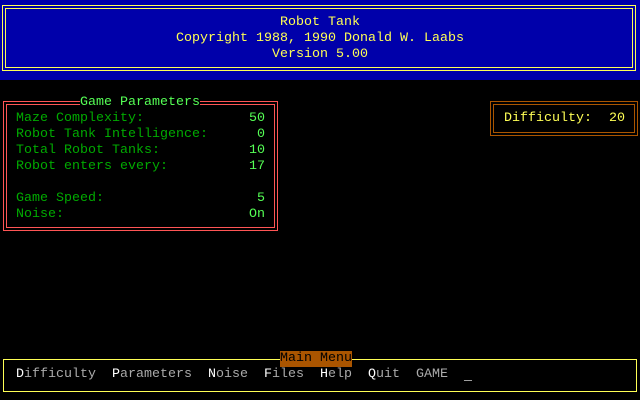 This screenshot has height=400, width=640. I want to click on param-label: Maze Complexity:, so click(80, 118).